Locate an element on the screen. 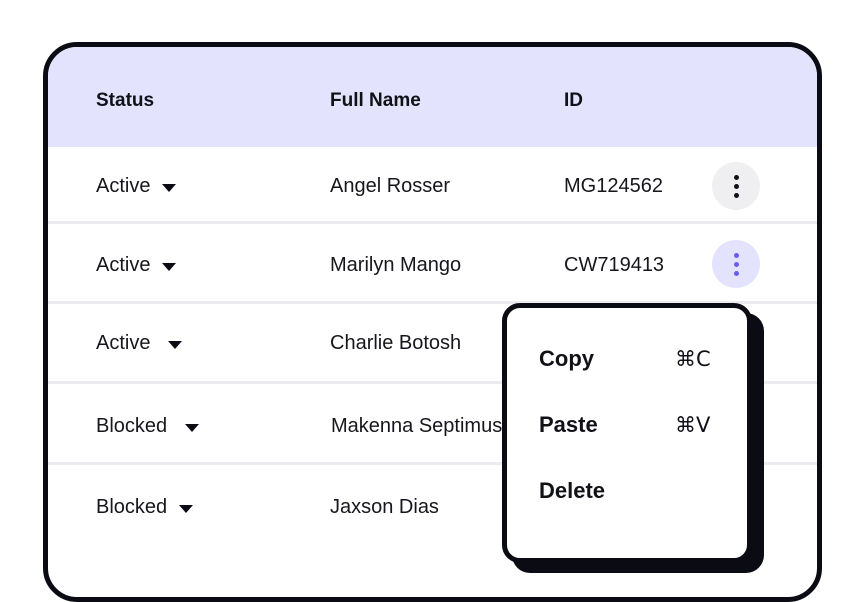 The width and height of the screenshot is (864, 602). table-row: Active Marilyn Mango CW719413 is located at coordinates (432, 264).